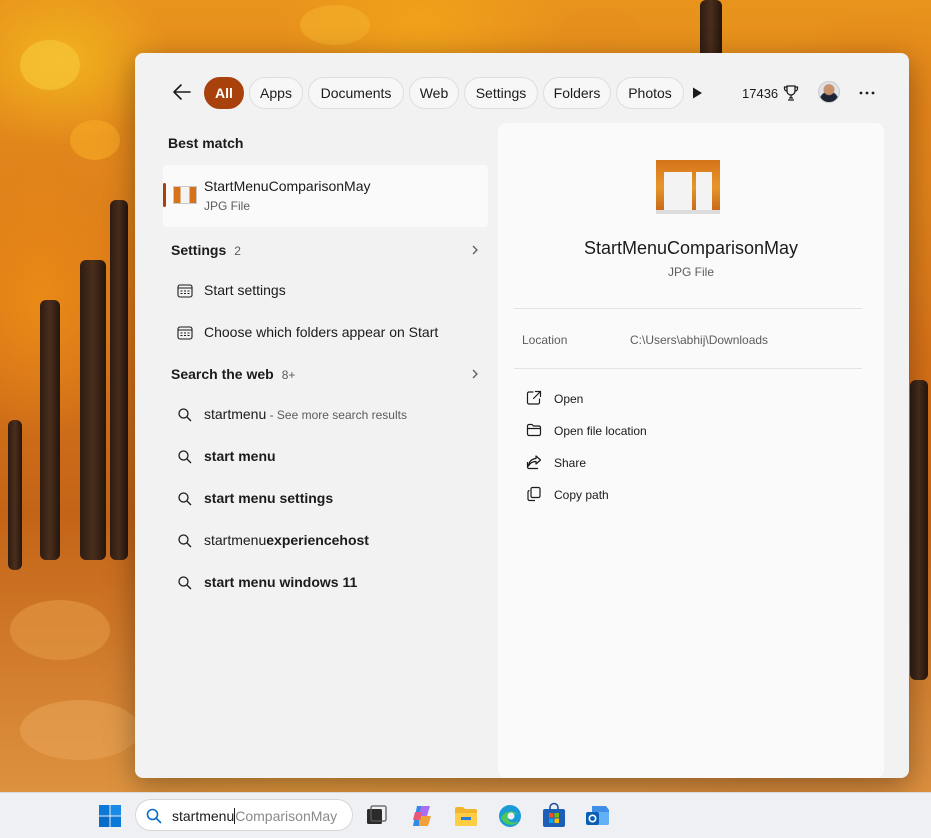 The image size is (931, 838). What do you see at coordinates (422, 816) in the screenshot?
I see `copilot-icon` at bounding box center [422, 816].